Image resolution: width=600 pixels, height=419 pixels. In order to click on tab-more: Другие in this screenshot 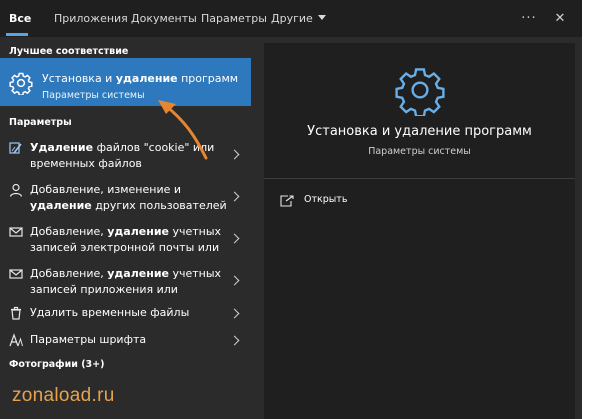, I will do `click(298, 18)`.